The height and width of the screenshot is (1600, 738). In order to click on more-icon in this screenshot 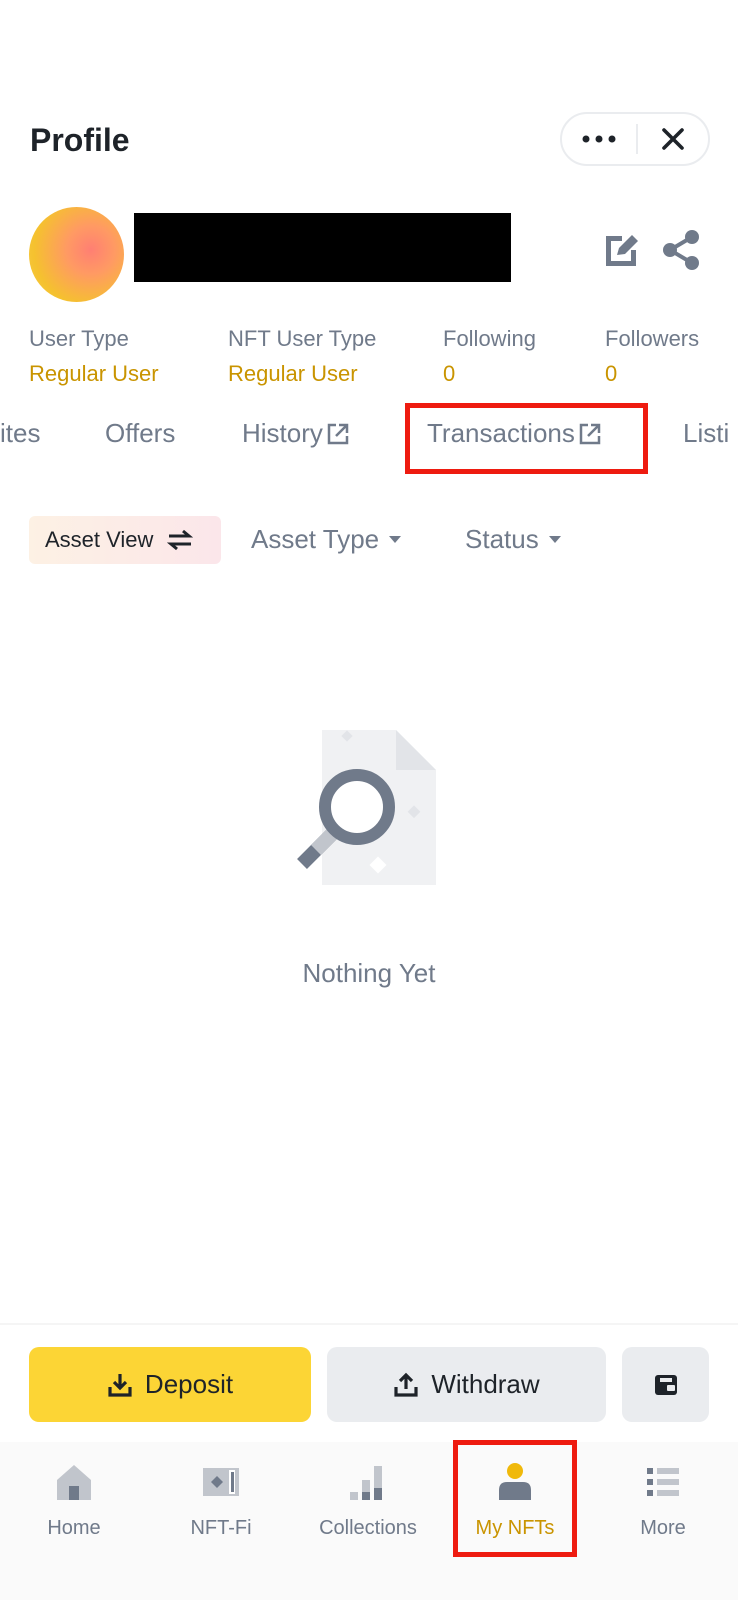, I will do `click(599, 139)`.